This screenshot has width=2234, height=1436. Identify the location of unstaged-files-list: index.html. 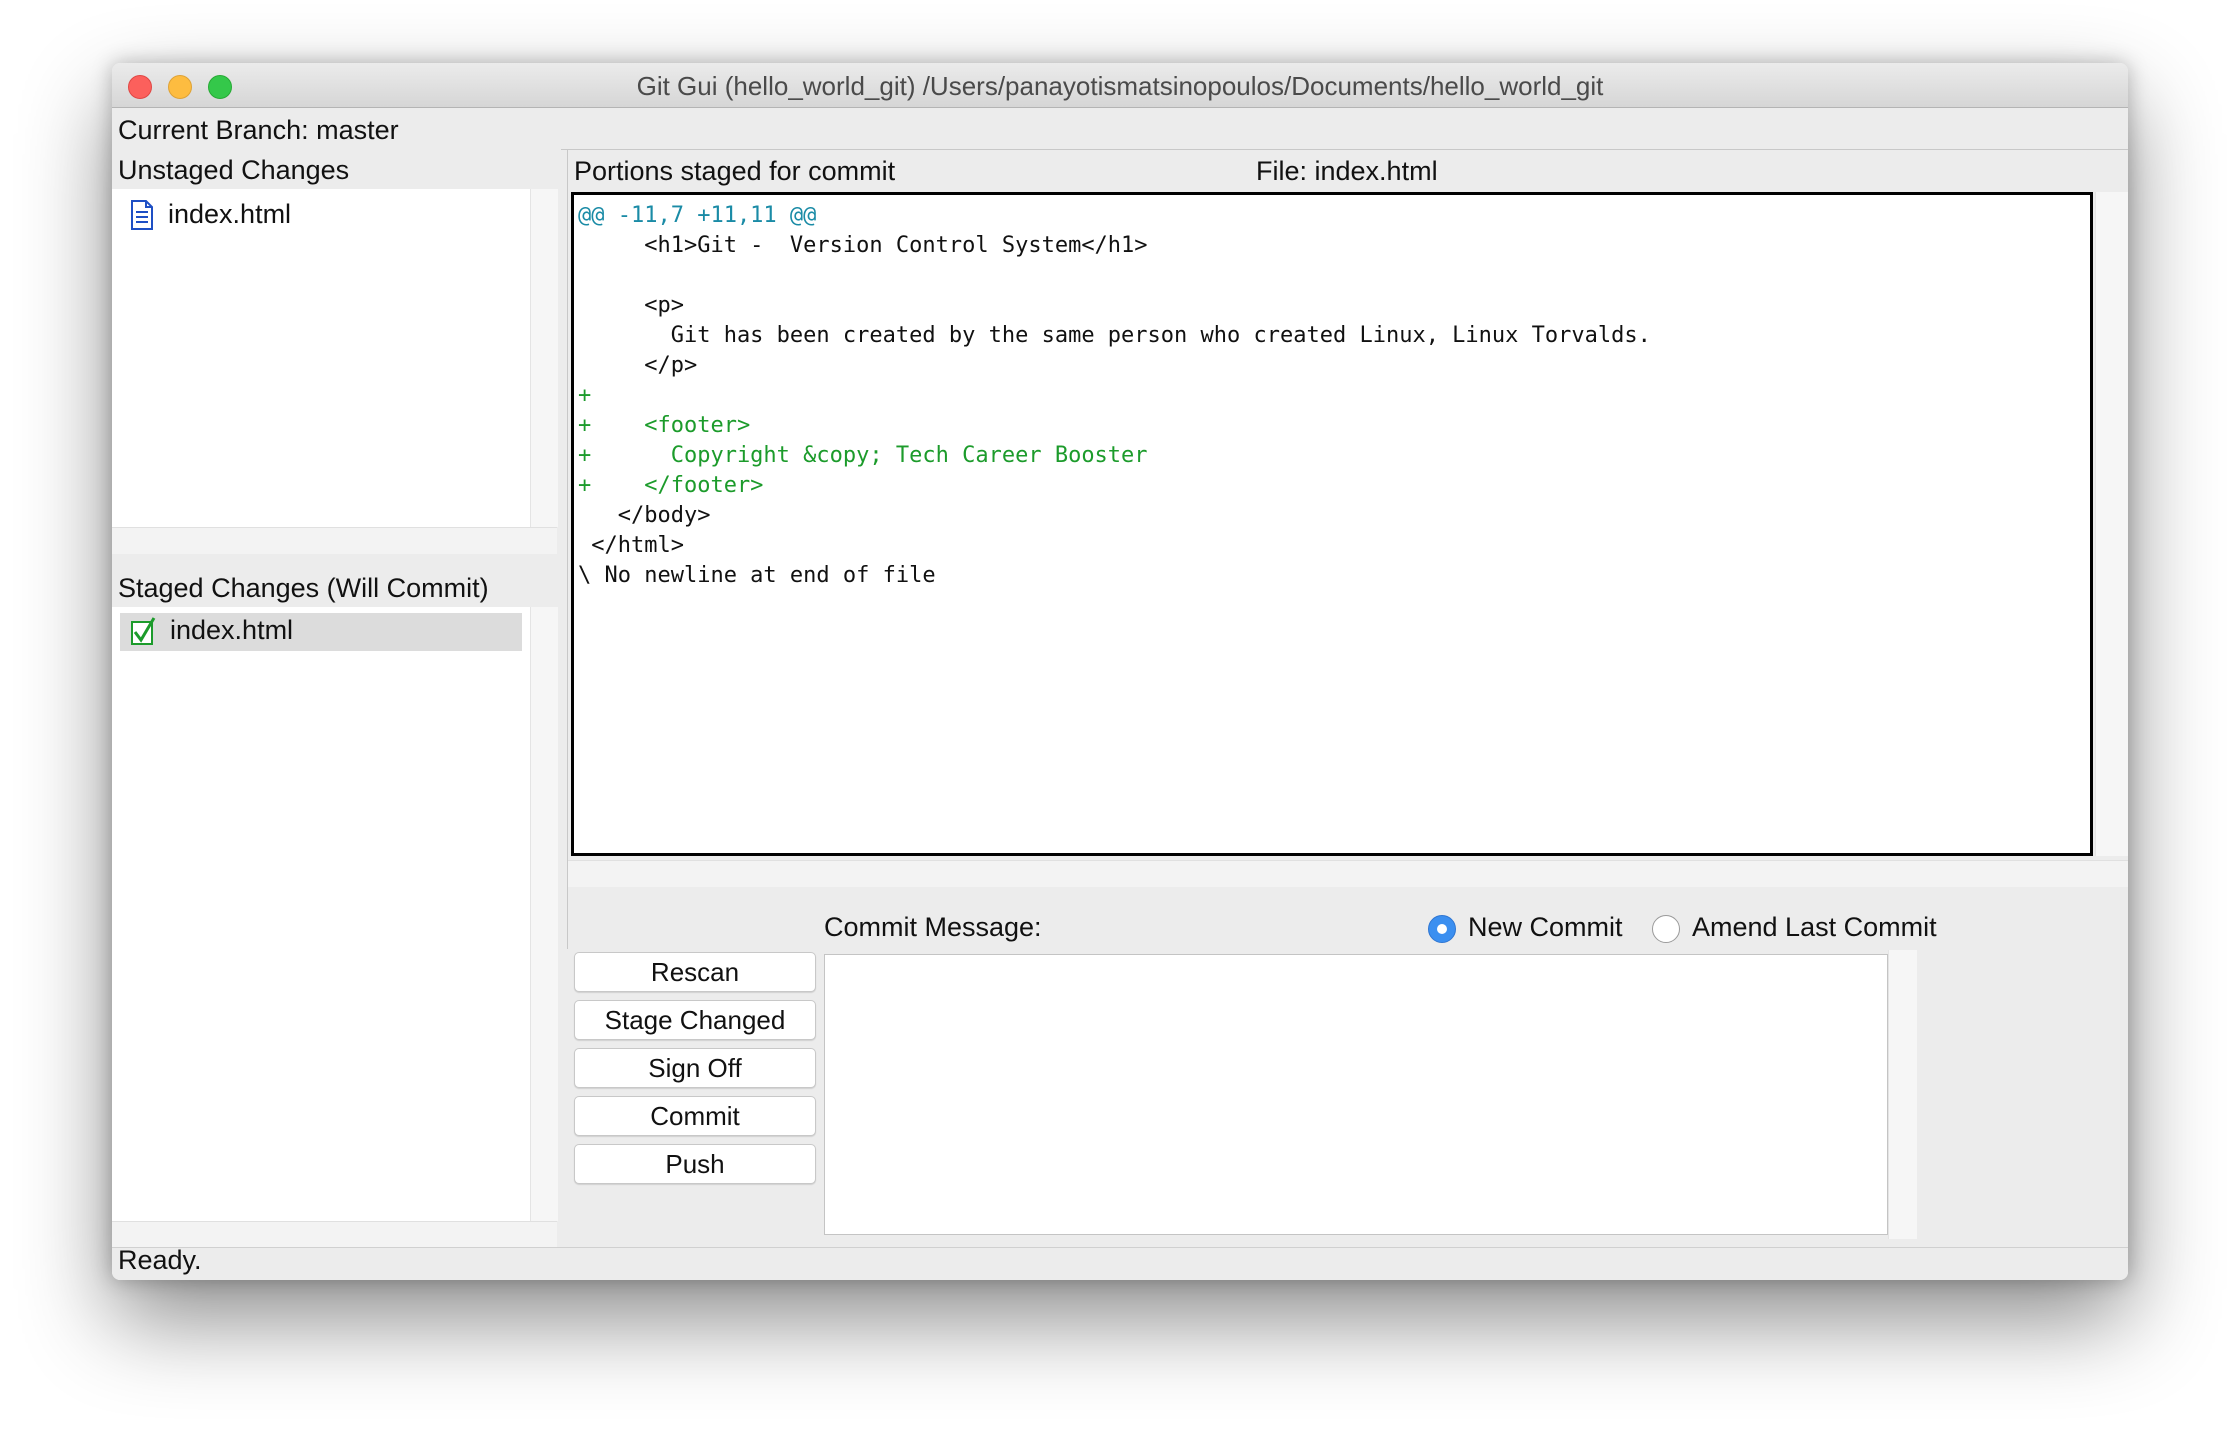
(334, 358).